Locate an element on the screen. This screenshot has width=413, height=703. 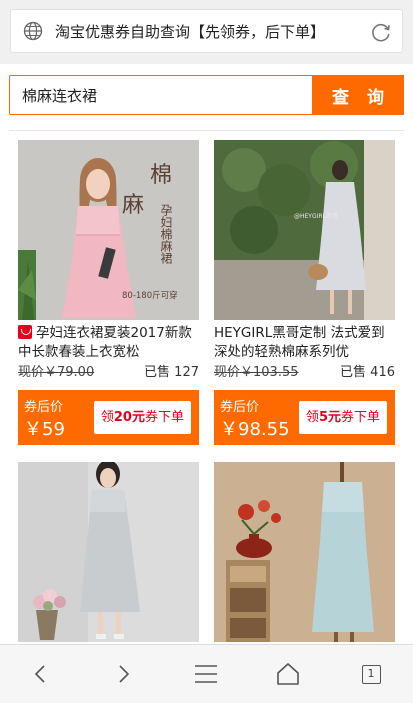
get-coupon-button: 领5元券下单 is located at coordinates (342, 417).